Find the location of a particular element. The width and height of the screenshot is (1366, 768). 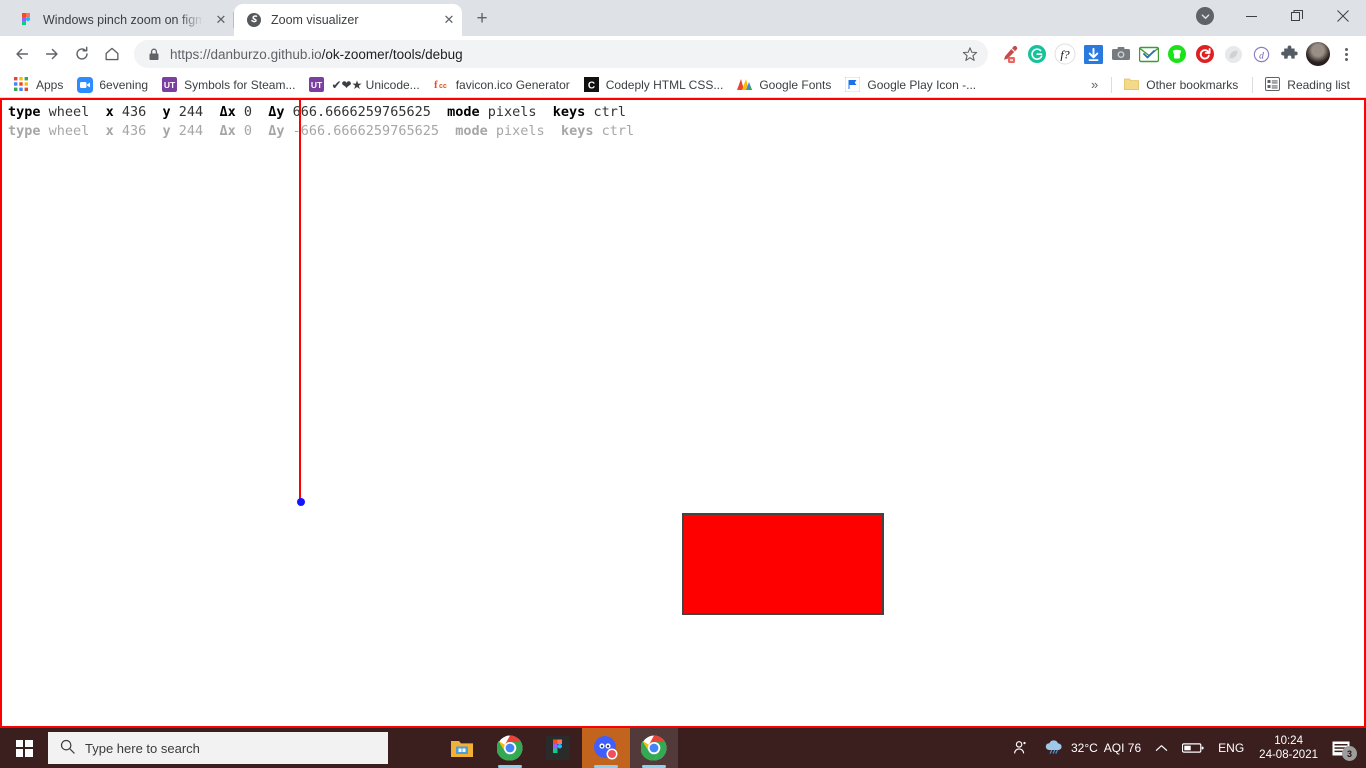

taskbar-app-google-chrome-window is located at coordinates (654, 748).